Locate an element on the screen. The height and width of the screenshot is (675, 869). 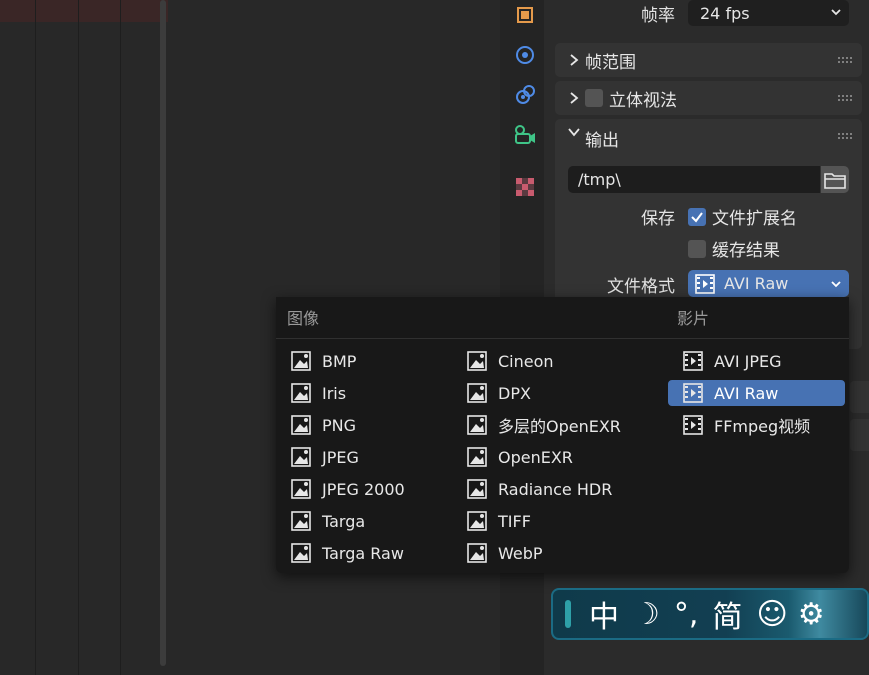
frame-rate-value: 24 fps is located at coordinates (725, 13).